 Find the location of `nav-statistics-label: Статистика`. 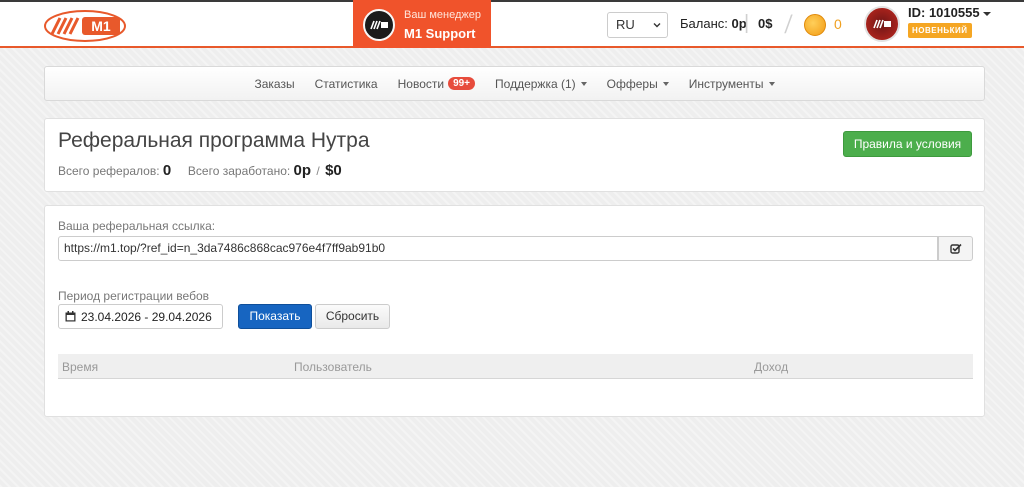

nav-statistics-label: Статистика is located at coordinates (346, 83).